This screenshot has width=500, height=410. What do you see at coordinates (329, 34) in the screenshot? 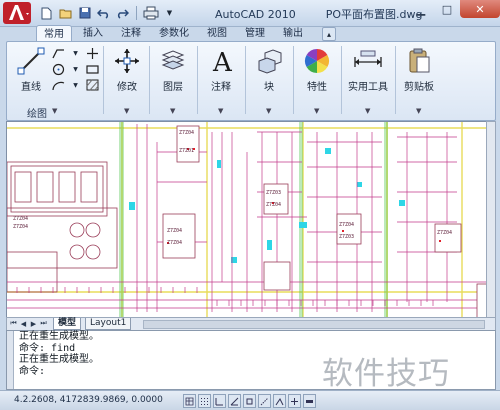
I see `ribbon-minimize-icon: ▴` at bounding box center [329, 34].